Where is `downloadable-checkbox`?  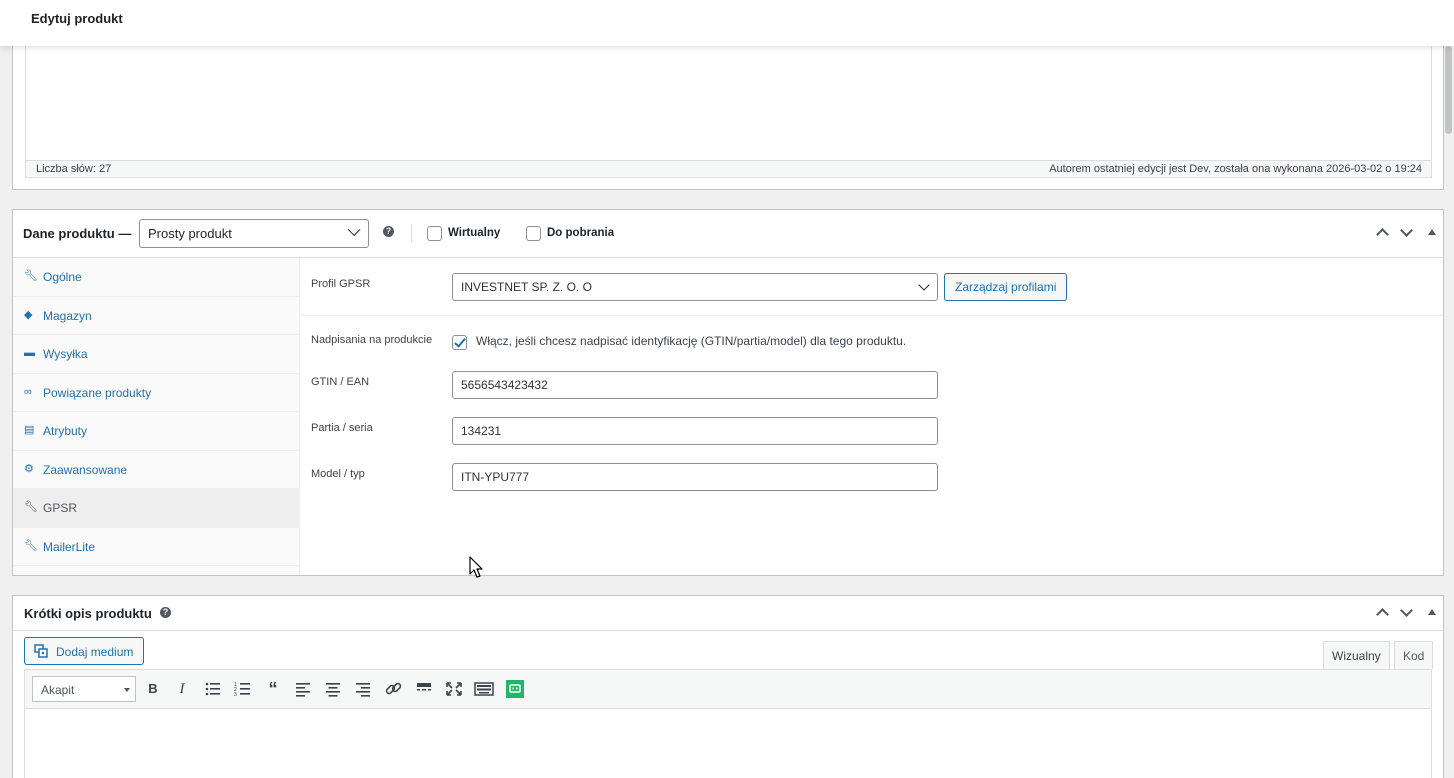
downloadable-checkbox is located at coordinates (533, 233).